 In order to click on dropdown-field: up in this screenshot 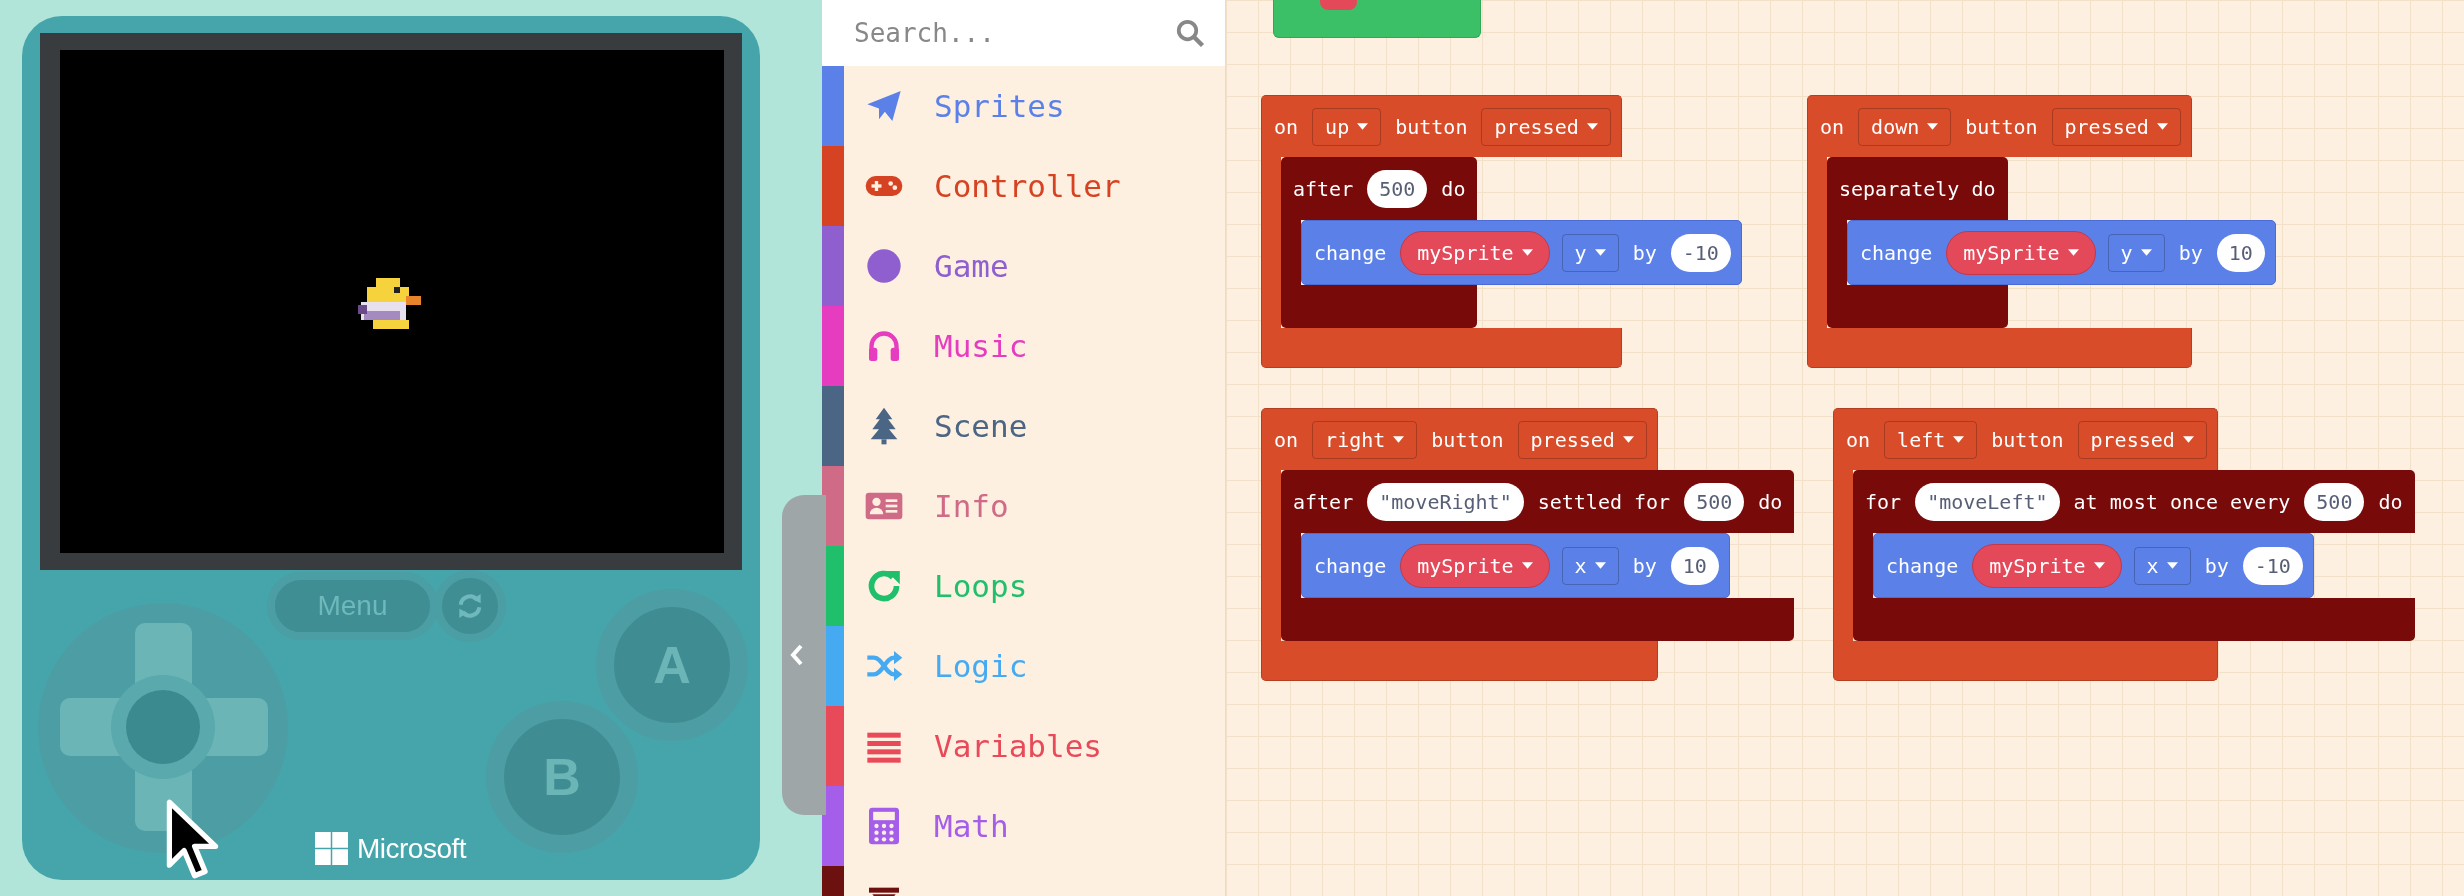, I will do `click(1347, 126)`.